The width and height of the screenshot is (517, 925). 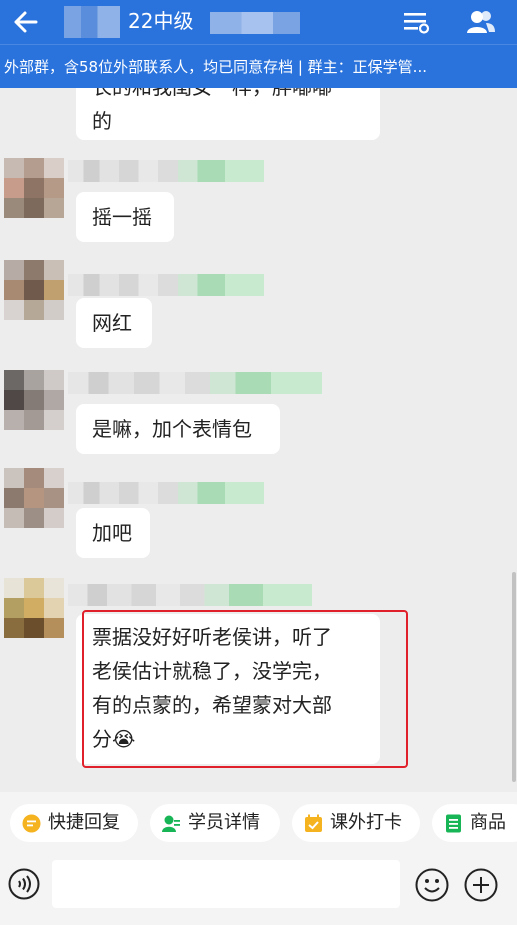 I want to click on message-bubble: 长的和我闺女一样，胖嘟嘟 的, so click(x=228, y=114).